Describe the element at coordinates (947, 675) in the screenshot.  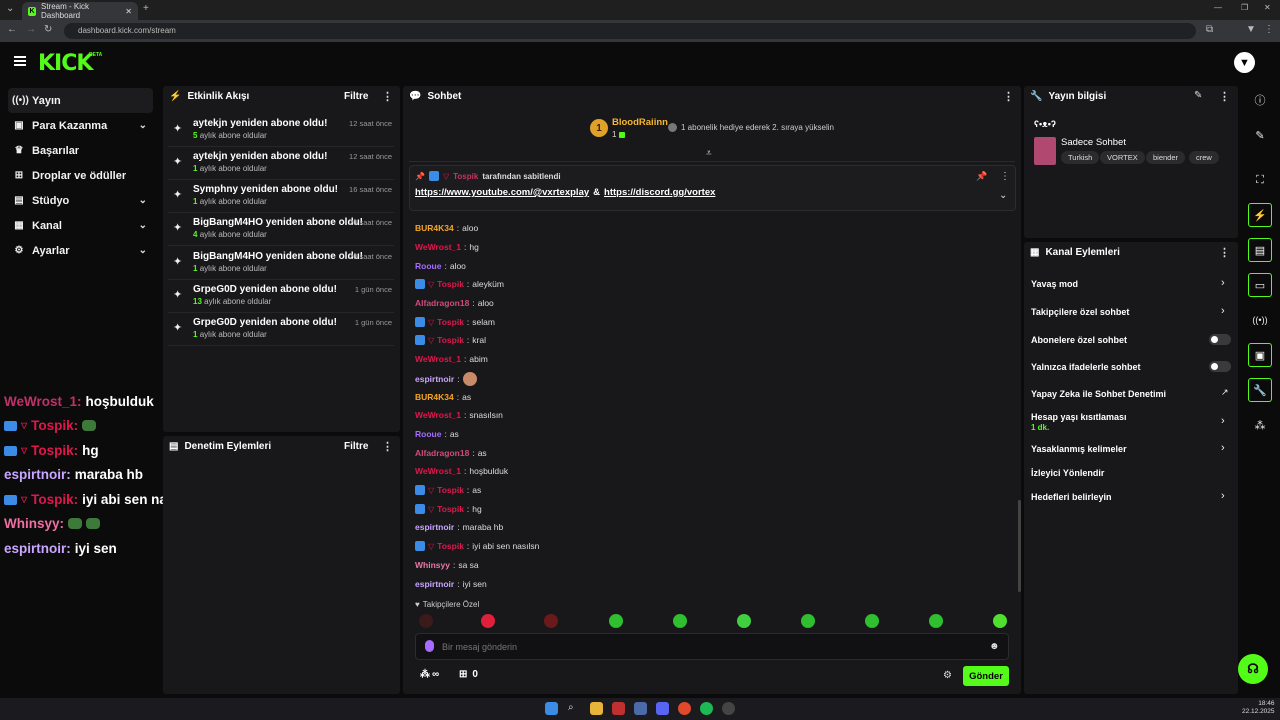
I see `chat-settings-icon: ⚙` at that location.